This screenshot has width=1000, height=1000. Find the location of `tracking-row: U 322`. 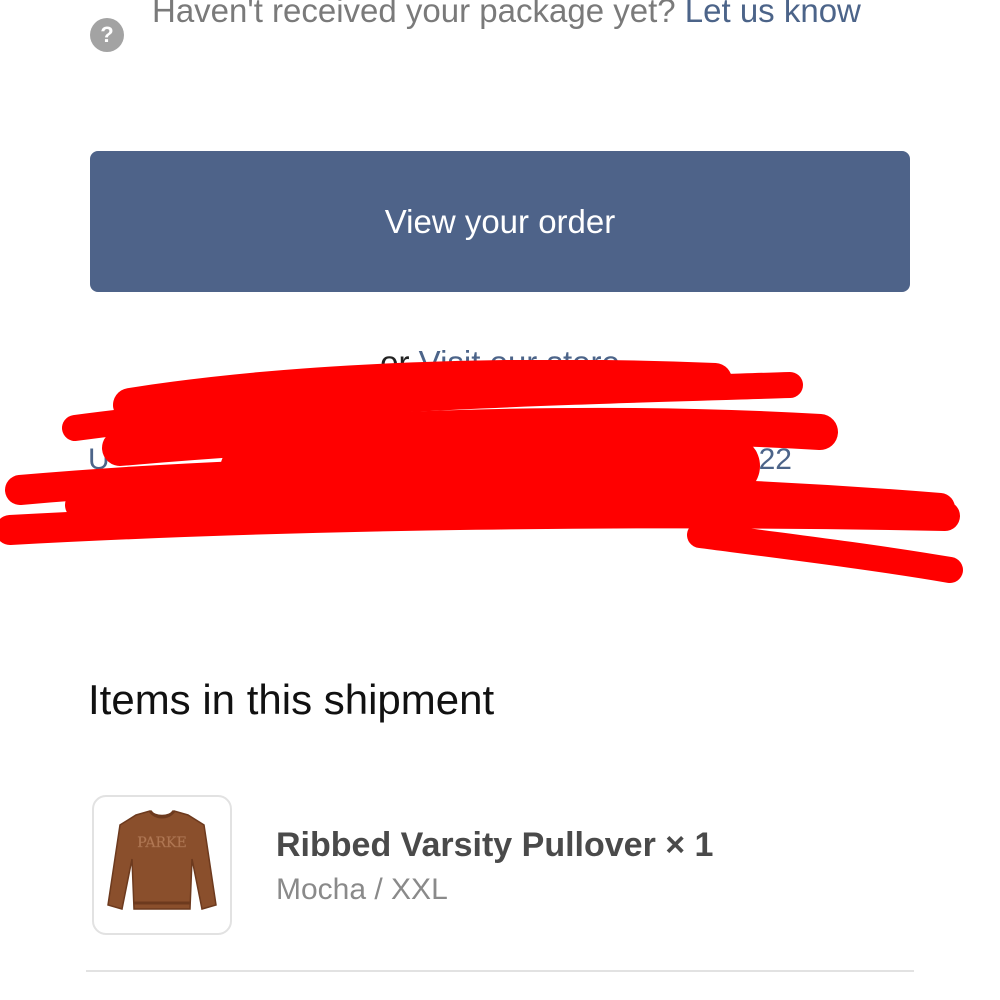

tracking-row: U 322 is located at coordinates (498, 460).